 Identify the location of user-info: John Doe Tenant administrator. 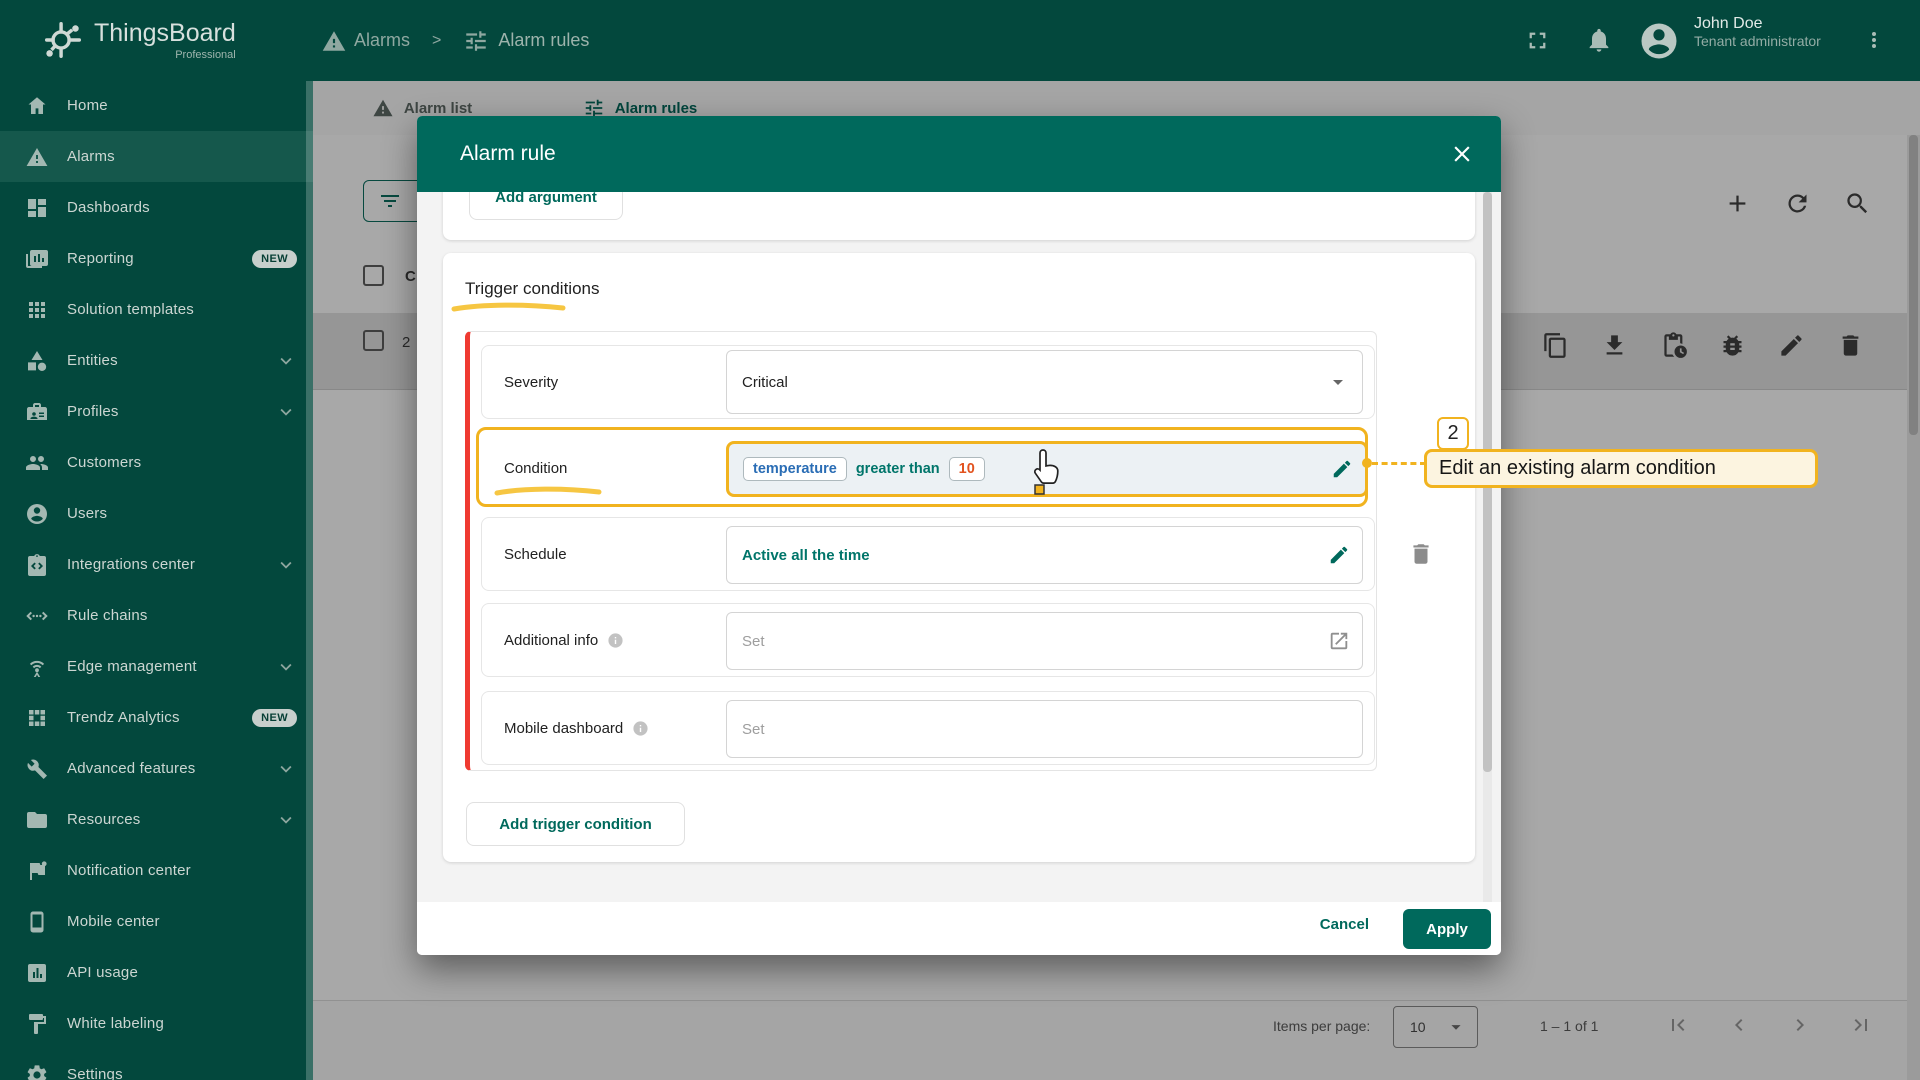
(1757, 32).